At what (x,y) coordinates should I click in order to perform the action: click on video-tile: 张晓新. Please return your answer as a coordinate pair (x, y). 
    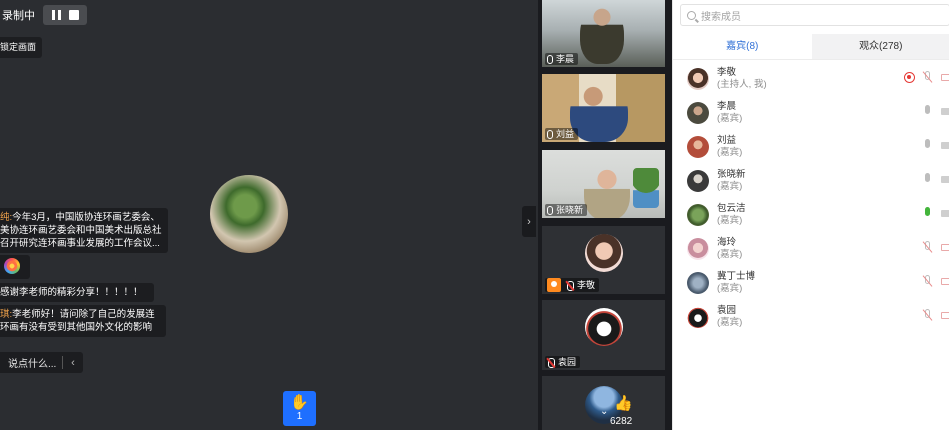
    Looking at the image, I should click on (603, 184).